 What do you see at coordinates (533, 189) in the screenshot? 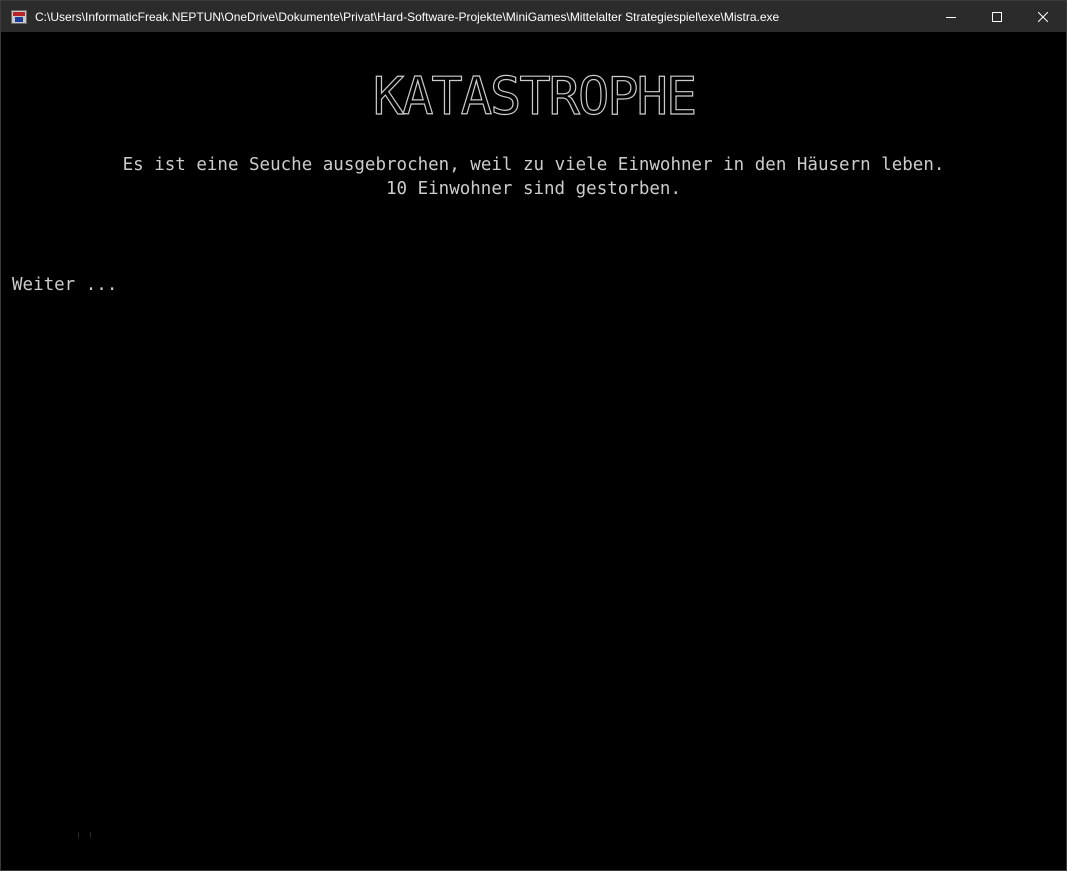
I see `message-line-2: 10 Einwohner sind gestorben.` at bounding box center [533, 189].